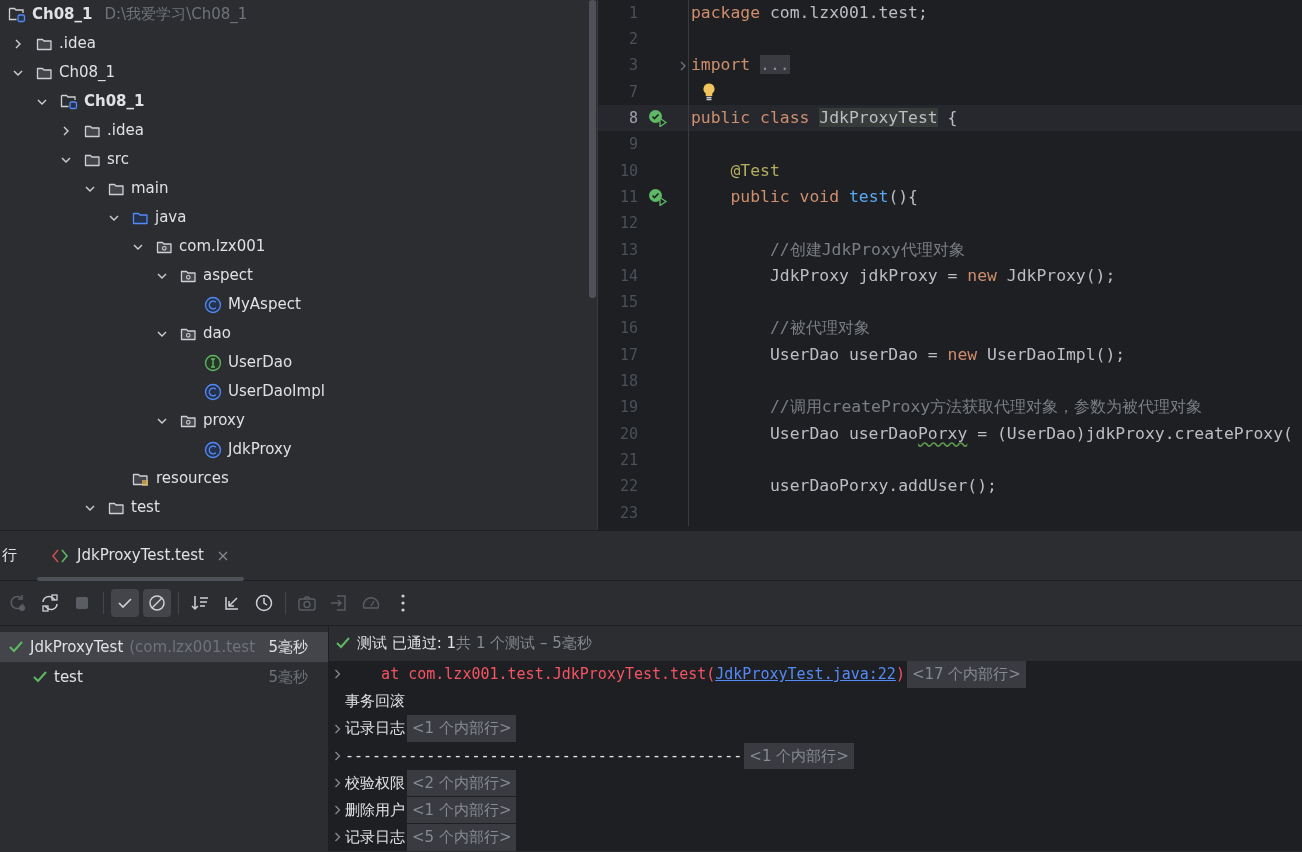  I want to click on tree-item: UserDao, so click(294, 362).